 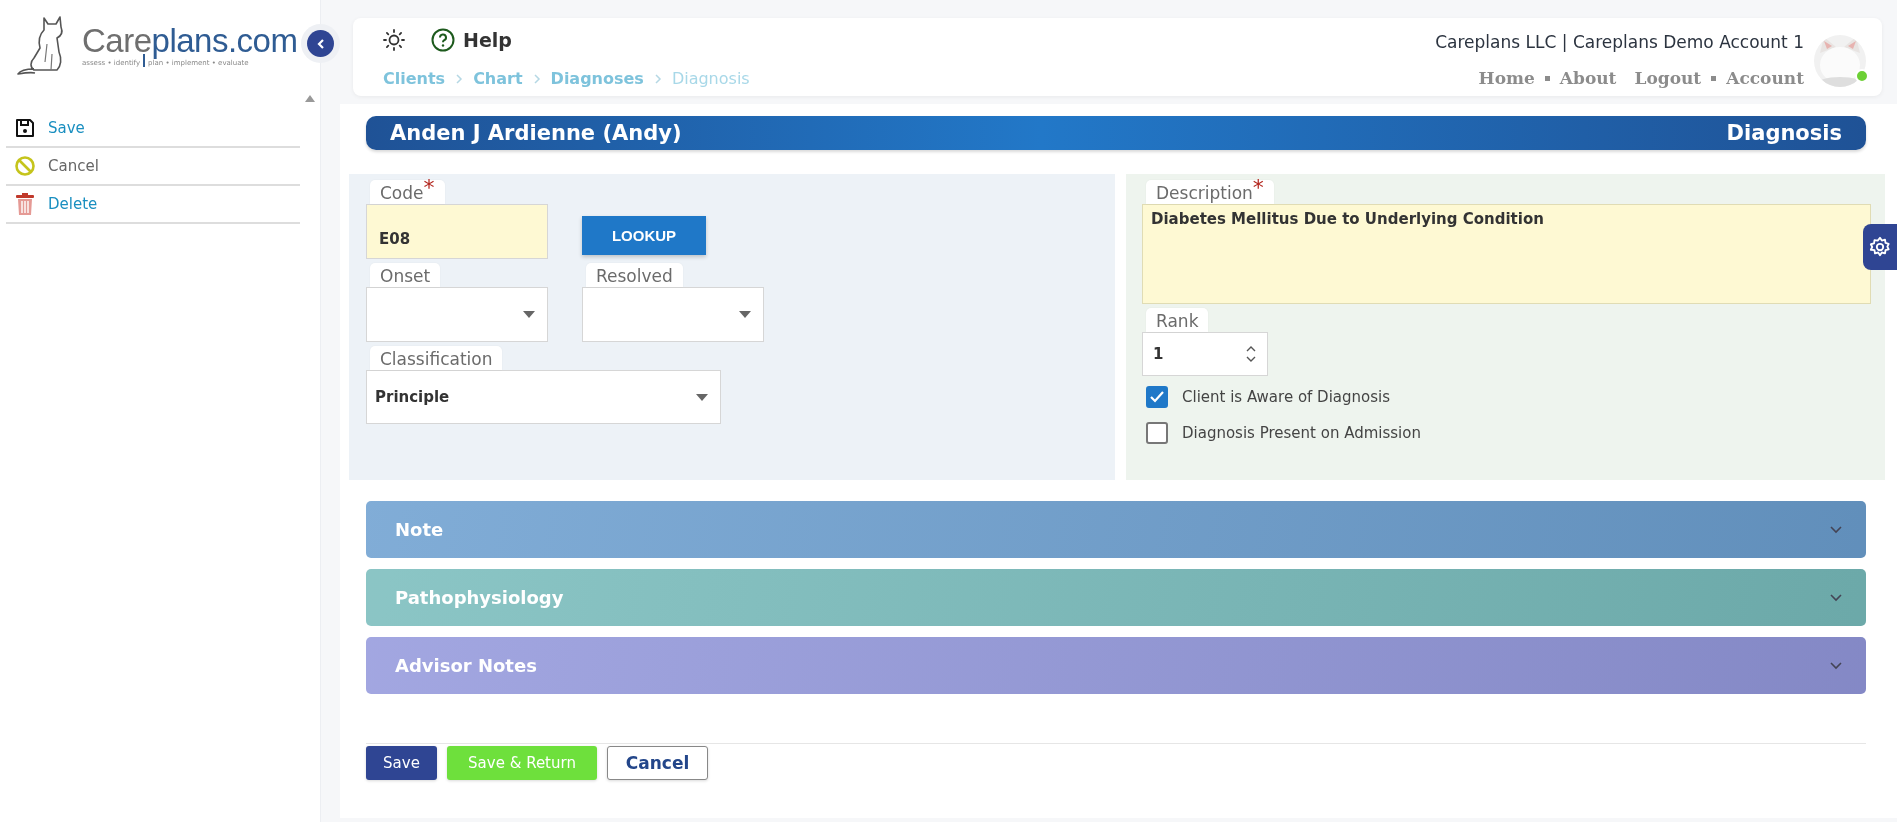 What do you see at coordinates (536, 133) in the screenshot?
I see `client-name: Anden J Ardienne (Andy)` at bounding box center [536, 133].